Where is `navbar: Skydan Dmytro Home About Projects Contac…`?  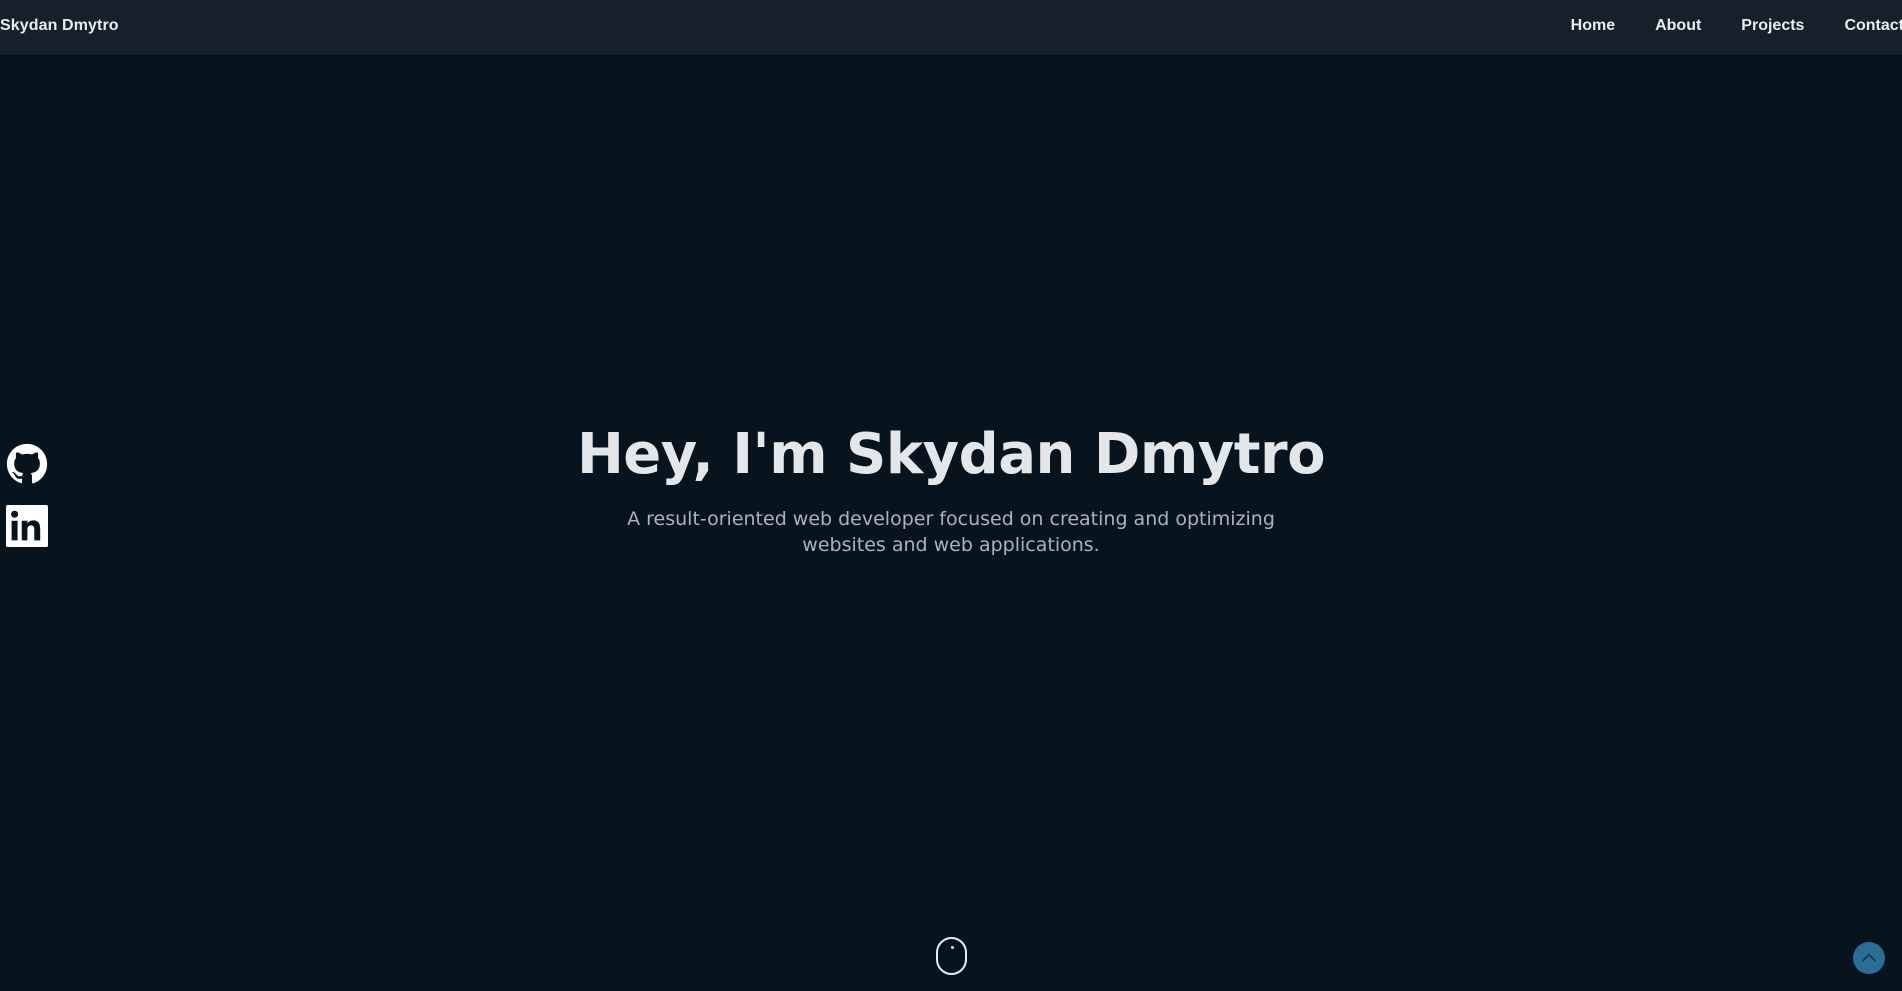 navbar: Skydan Dmytro Home About Projects Contac… is located at coordinates (951, 27).